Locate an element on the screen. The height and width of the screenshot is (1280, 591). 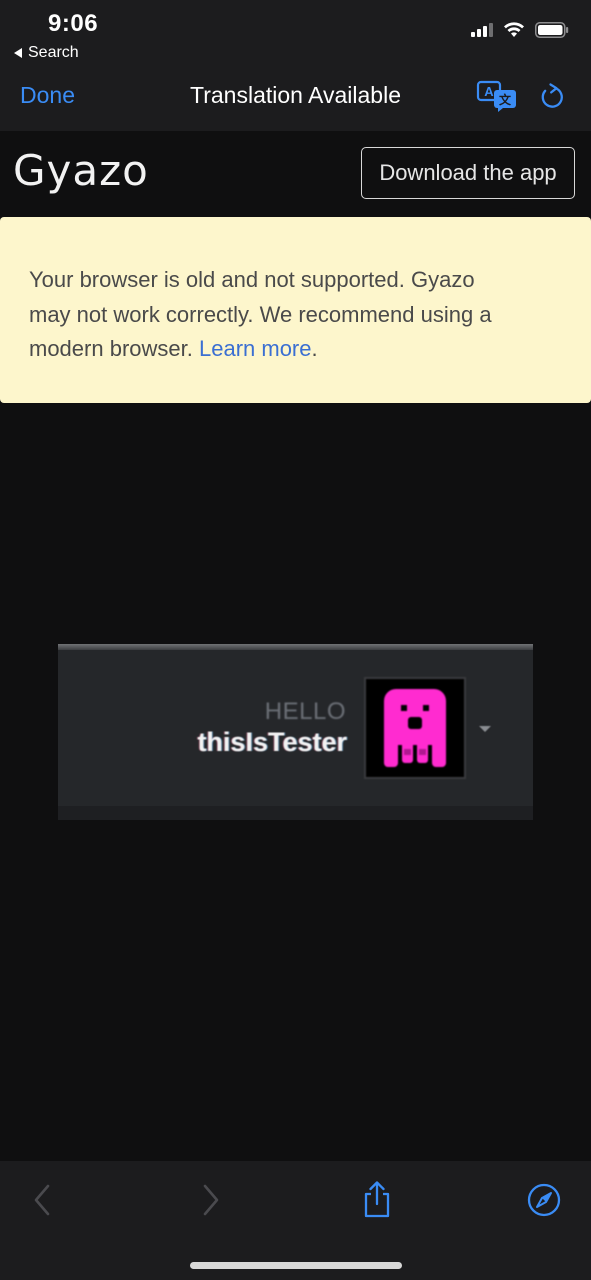
wifi-icon is located at coordinates (514, 29).